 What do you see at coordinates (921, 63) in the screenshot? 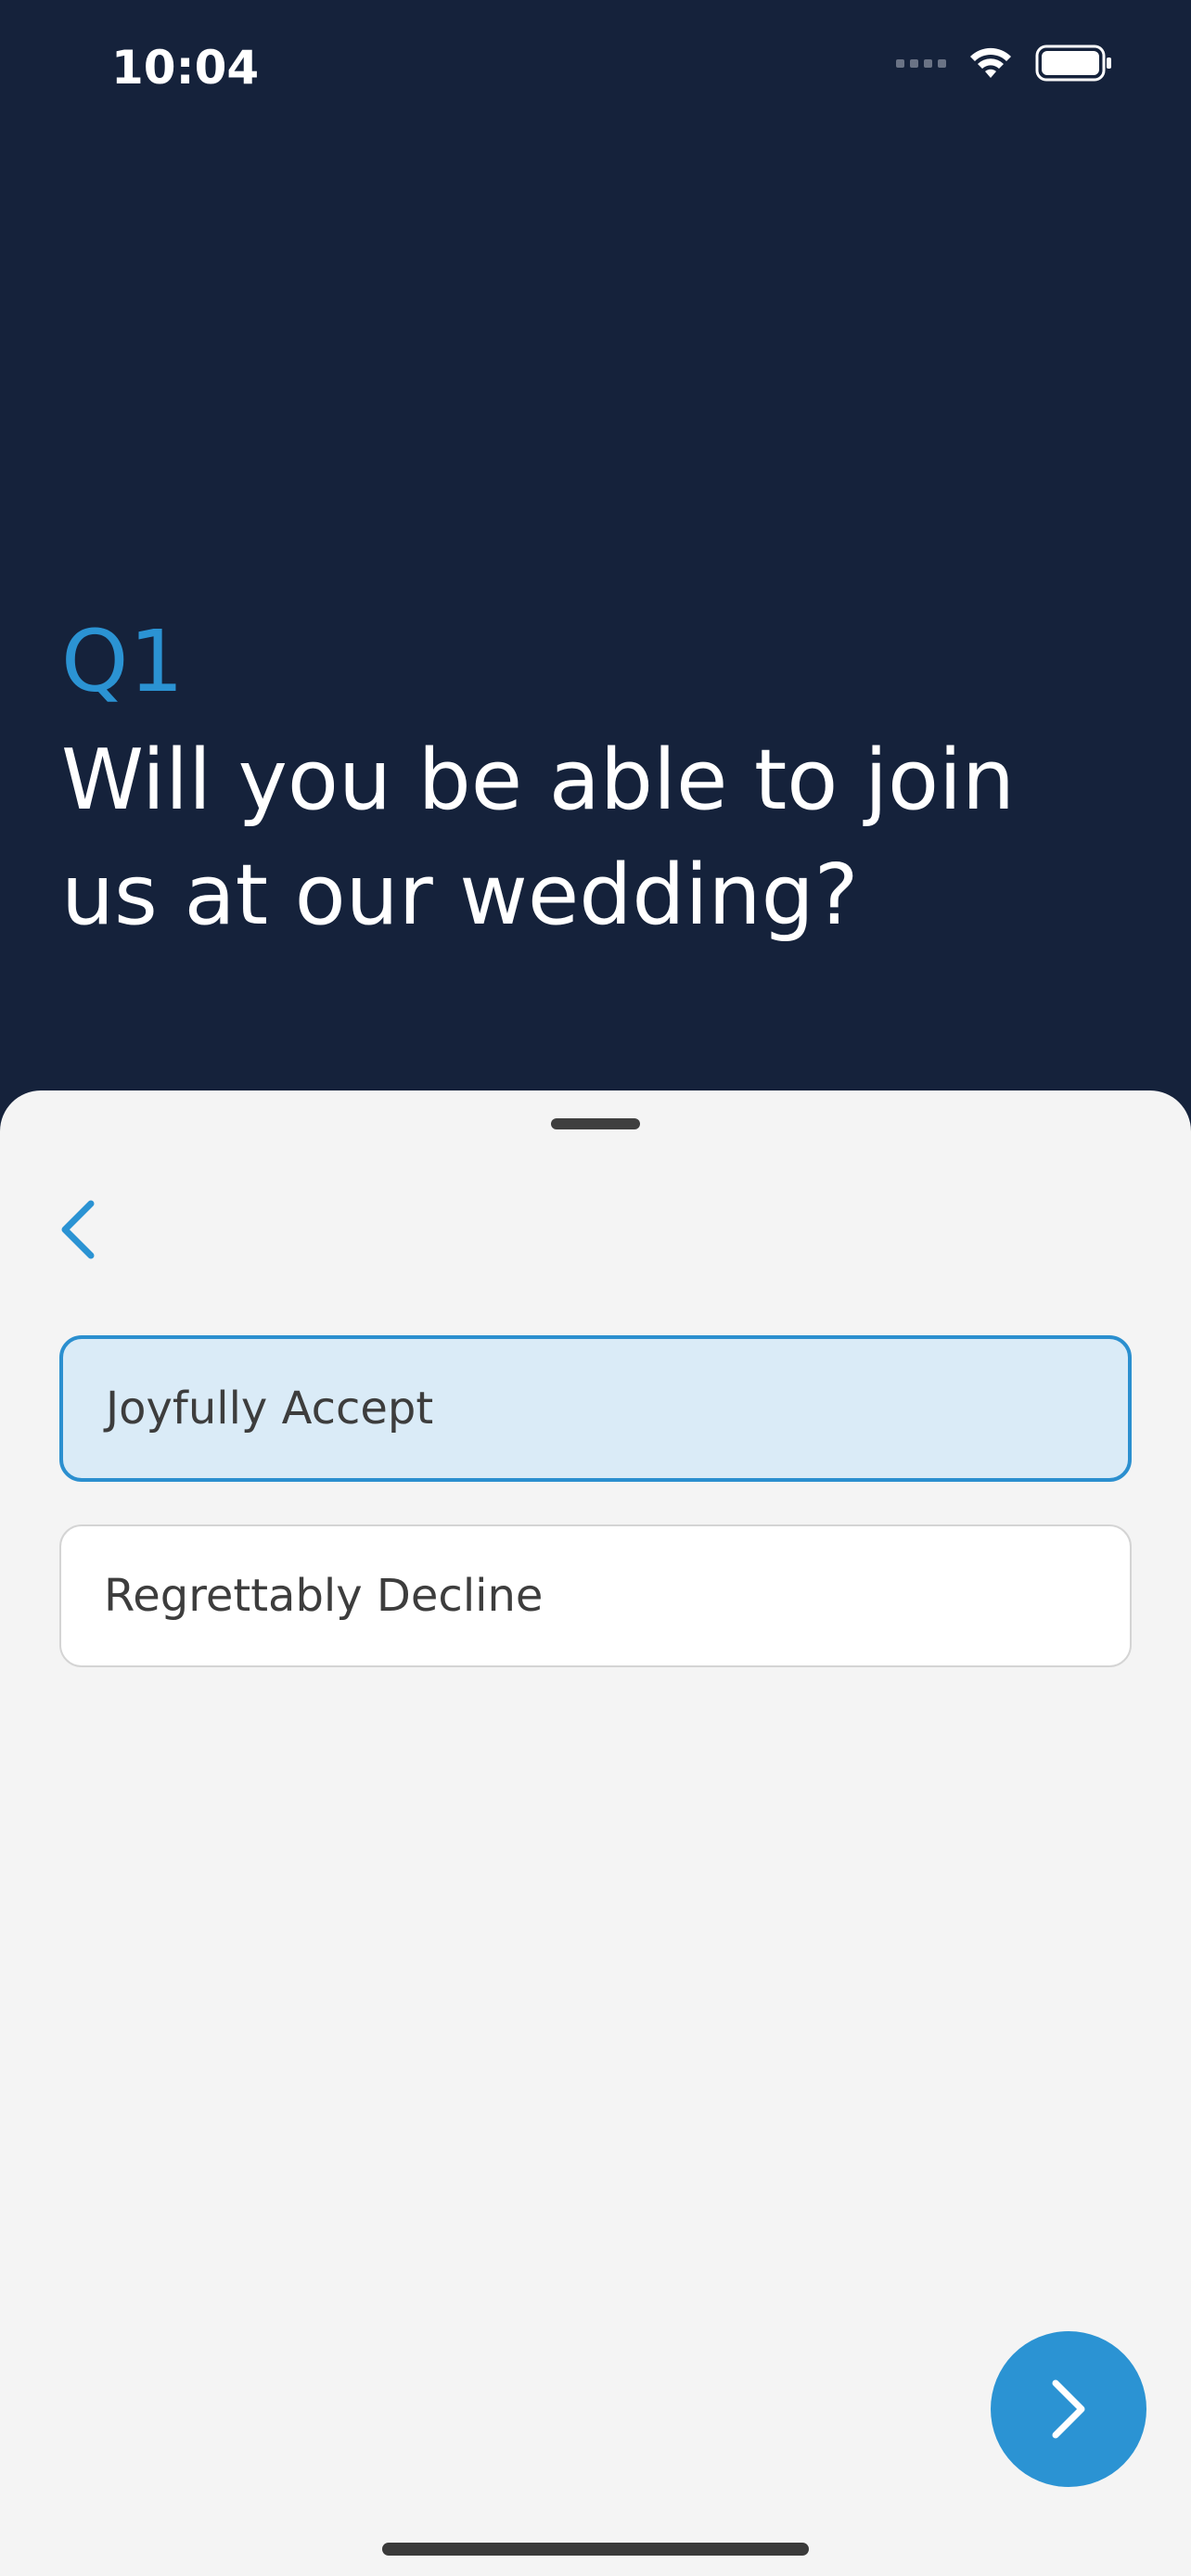
I see `cellular-signal-icon` at bounding box center [921, 63].